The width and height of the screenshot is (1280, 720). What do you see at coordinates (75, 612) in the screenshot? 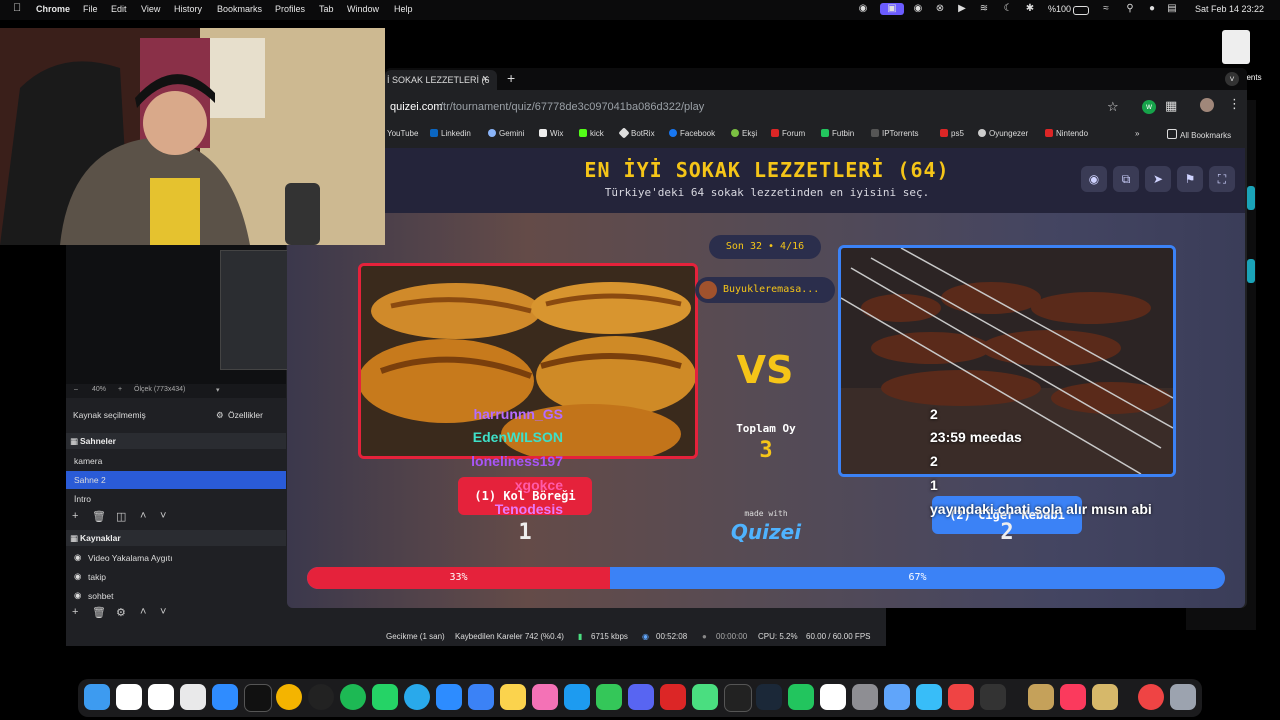
I see `add-source-icon: +` at bounding box center [75, 612].